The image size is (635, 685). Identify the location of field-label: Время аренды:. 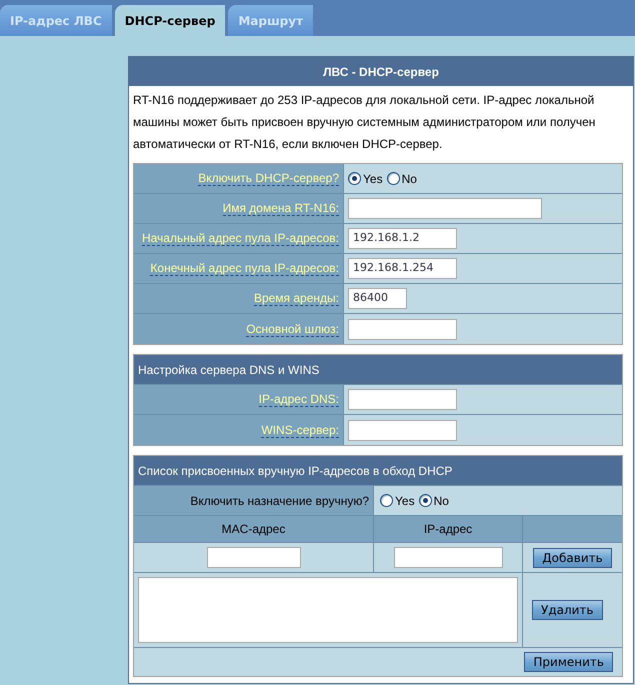
(296, 298).